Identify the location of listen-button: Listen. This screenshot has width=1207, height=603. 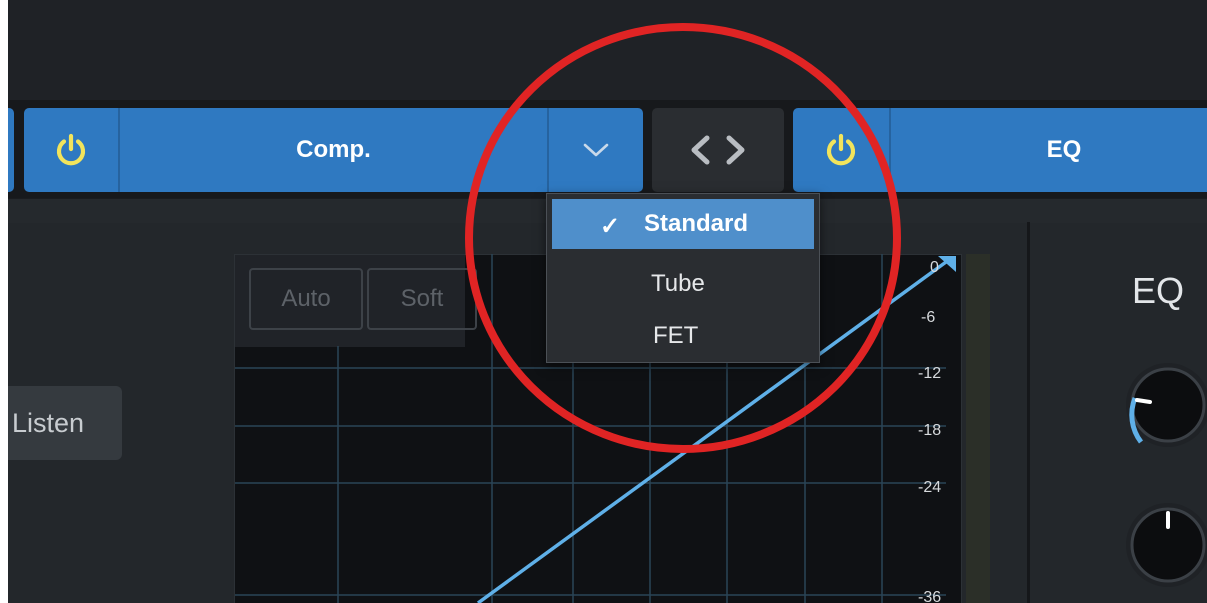
(65, 423).